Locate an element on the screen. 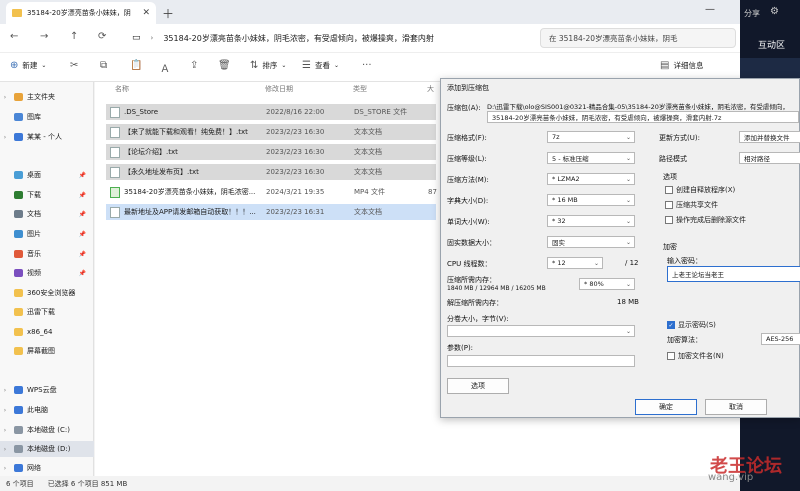 The width and height of the screenshot is (800, 491). cut-icon: ✂ is located at coordinates (74, 65).